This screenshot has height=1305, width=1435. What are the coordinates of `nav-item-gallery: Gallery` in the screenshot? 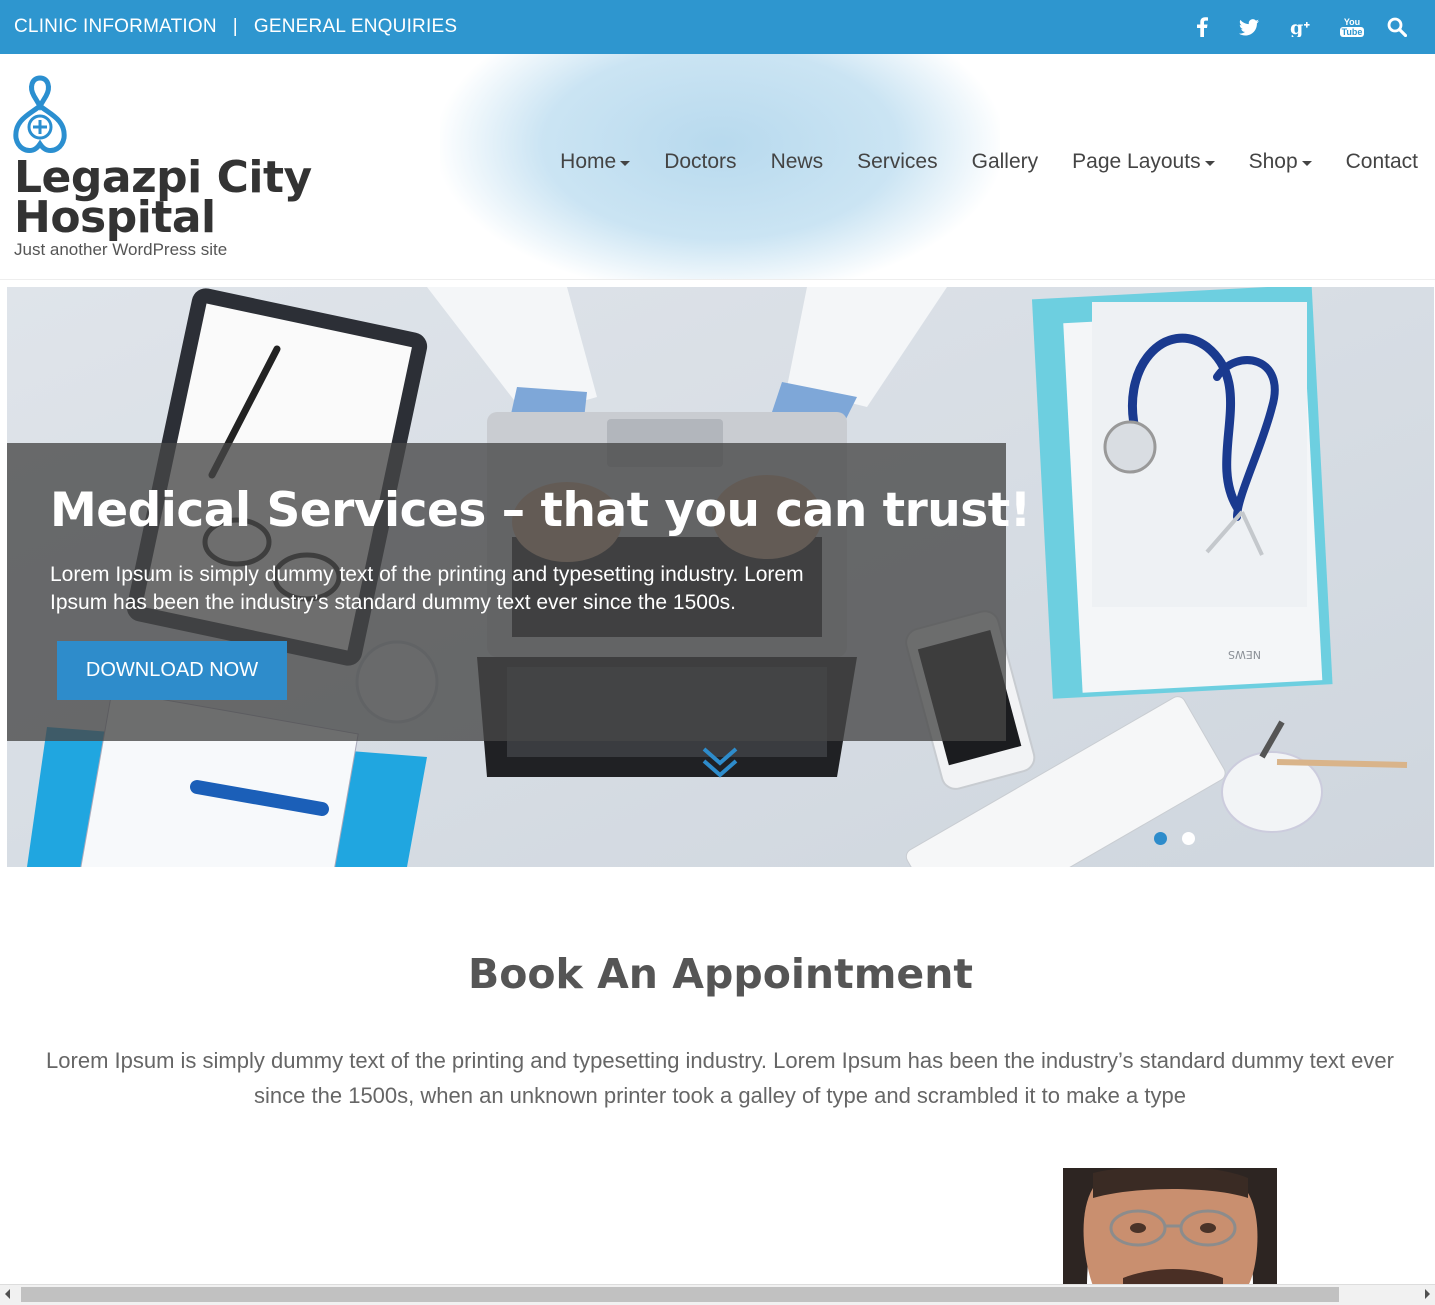 It's located at (1005, 162).